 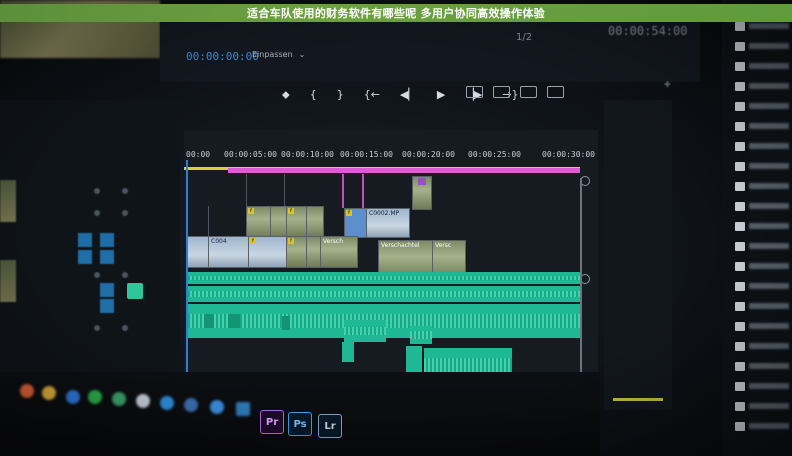 What do you see at coordinates (501, 92) in the screenshot?
I see `extract-icon` at bounding box center [501, 92].